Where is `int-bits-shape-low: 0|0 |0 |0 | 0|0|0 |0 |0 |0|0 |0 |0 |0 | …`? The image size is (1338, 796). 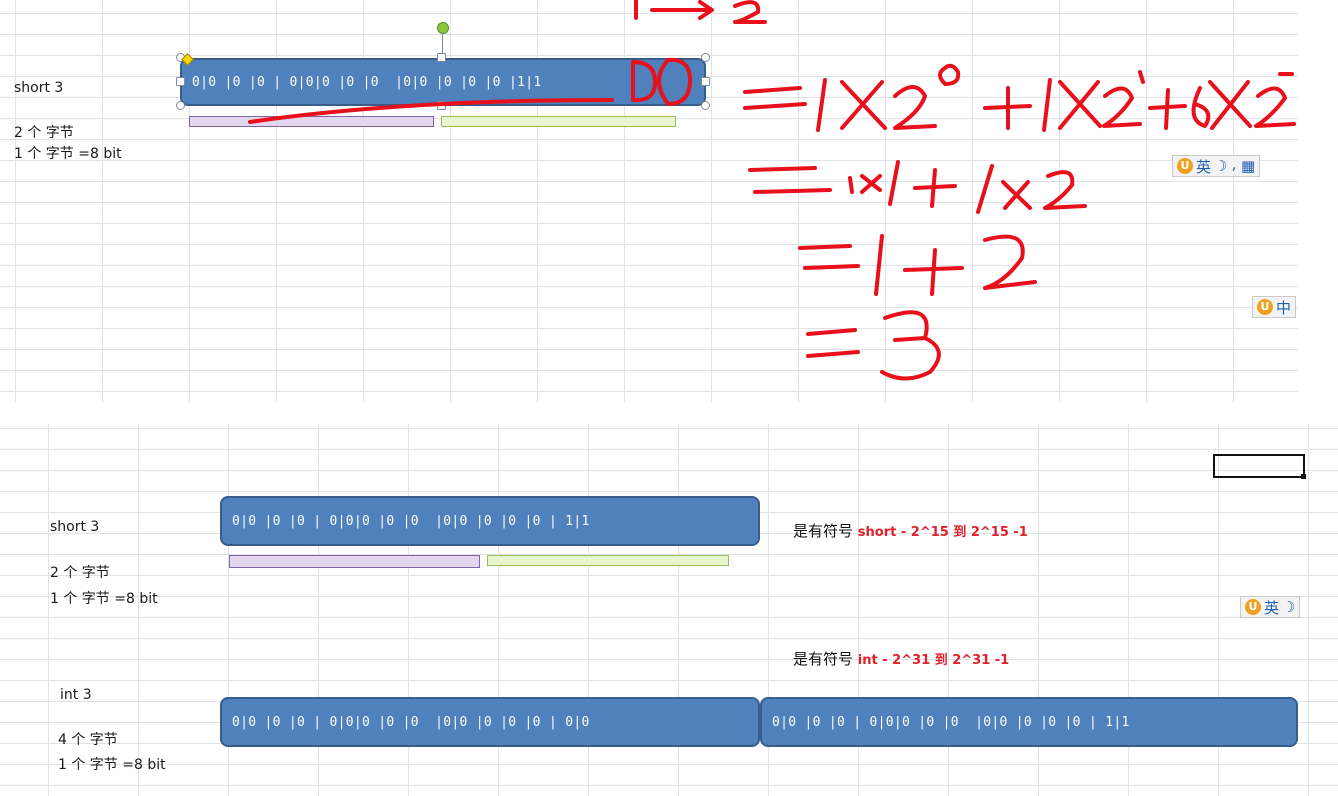 int-bits-shape-low: 0|0 |0 |0 | 0|0|0 |0 |0 |0|0 |0 |0 |0 | … is located at coordinates (1029, 722).